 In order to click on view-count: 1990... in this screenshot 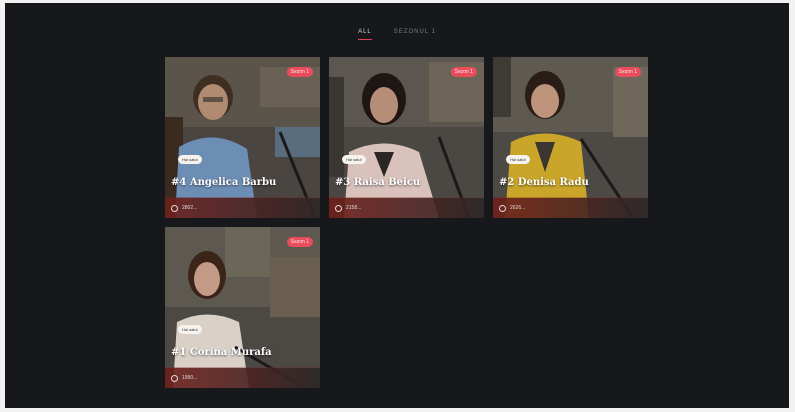, I will do `click(190, 378)`.